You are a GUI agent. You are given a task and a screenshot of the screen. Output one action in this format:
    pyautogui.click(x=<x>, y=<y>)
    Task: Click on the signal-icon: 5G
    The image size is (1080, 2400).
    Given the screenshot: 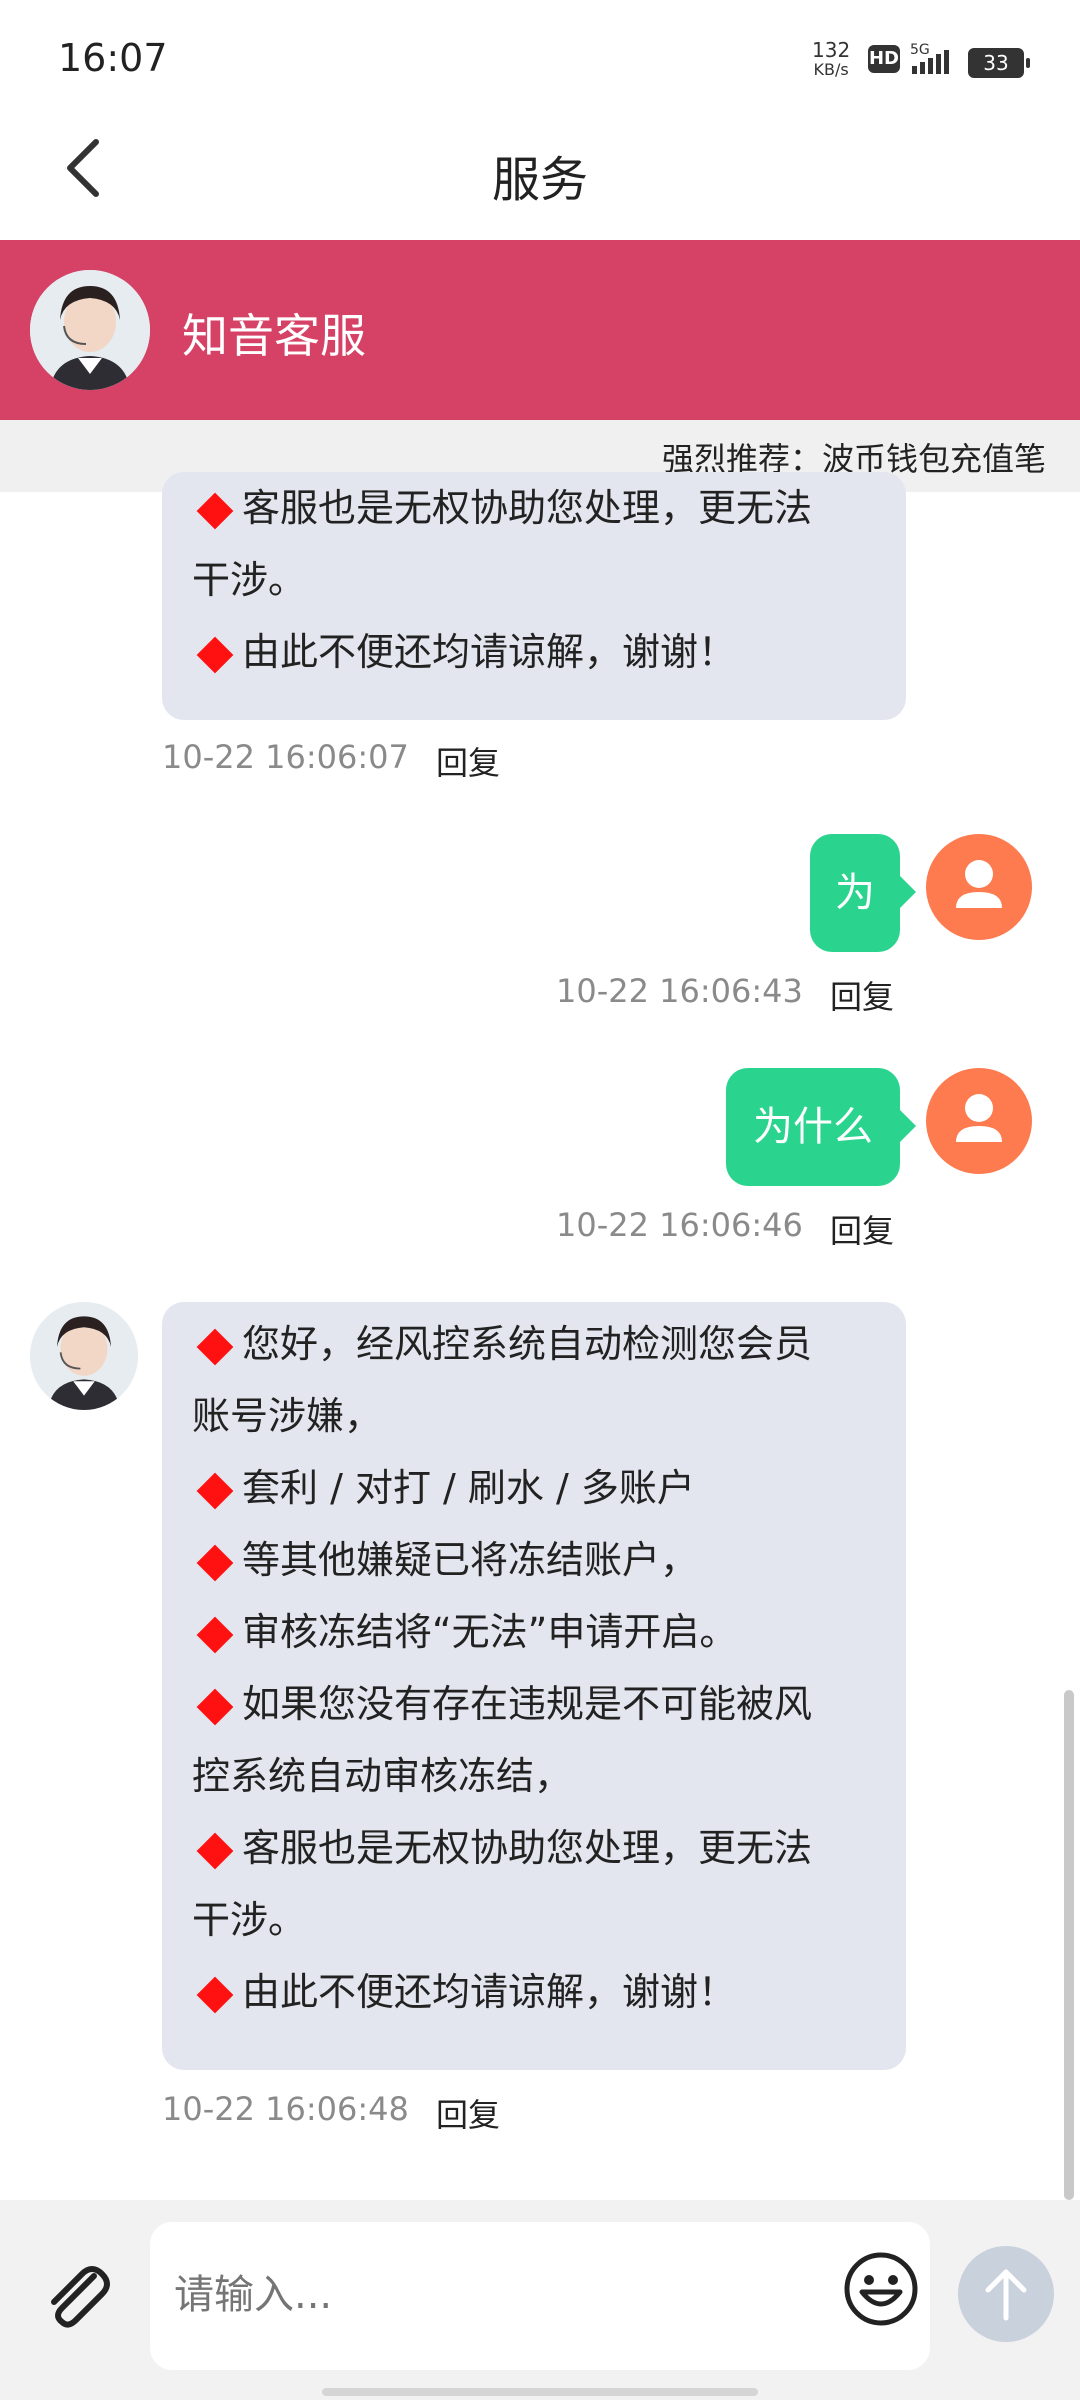 What is the action you would take?
    pyautogui.click(x=929, y=58)
    